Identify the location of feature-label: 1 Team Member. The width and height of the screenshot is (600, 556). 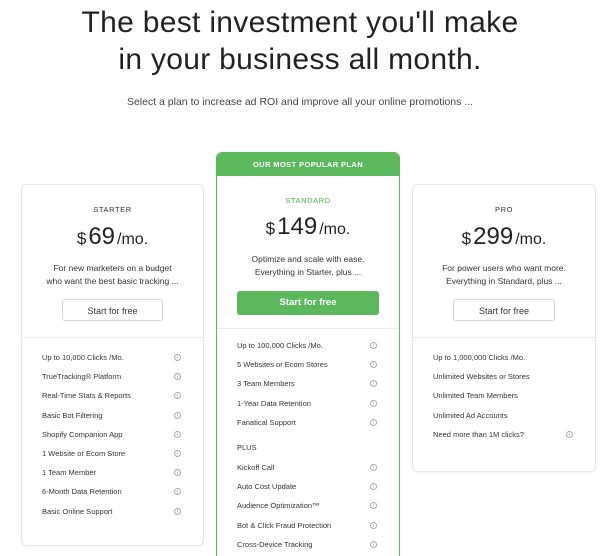
(69, 473).